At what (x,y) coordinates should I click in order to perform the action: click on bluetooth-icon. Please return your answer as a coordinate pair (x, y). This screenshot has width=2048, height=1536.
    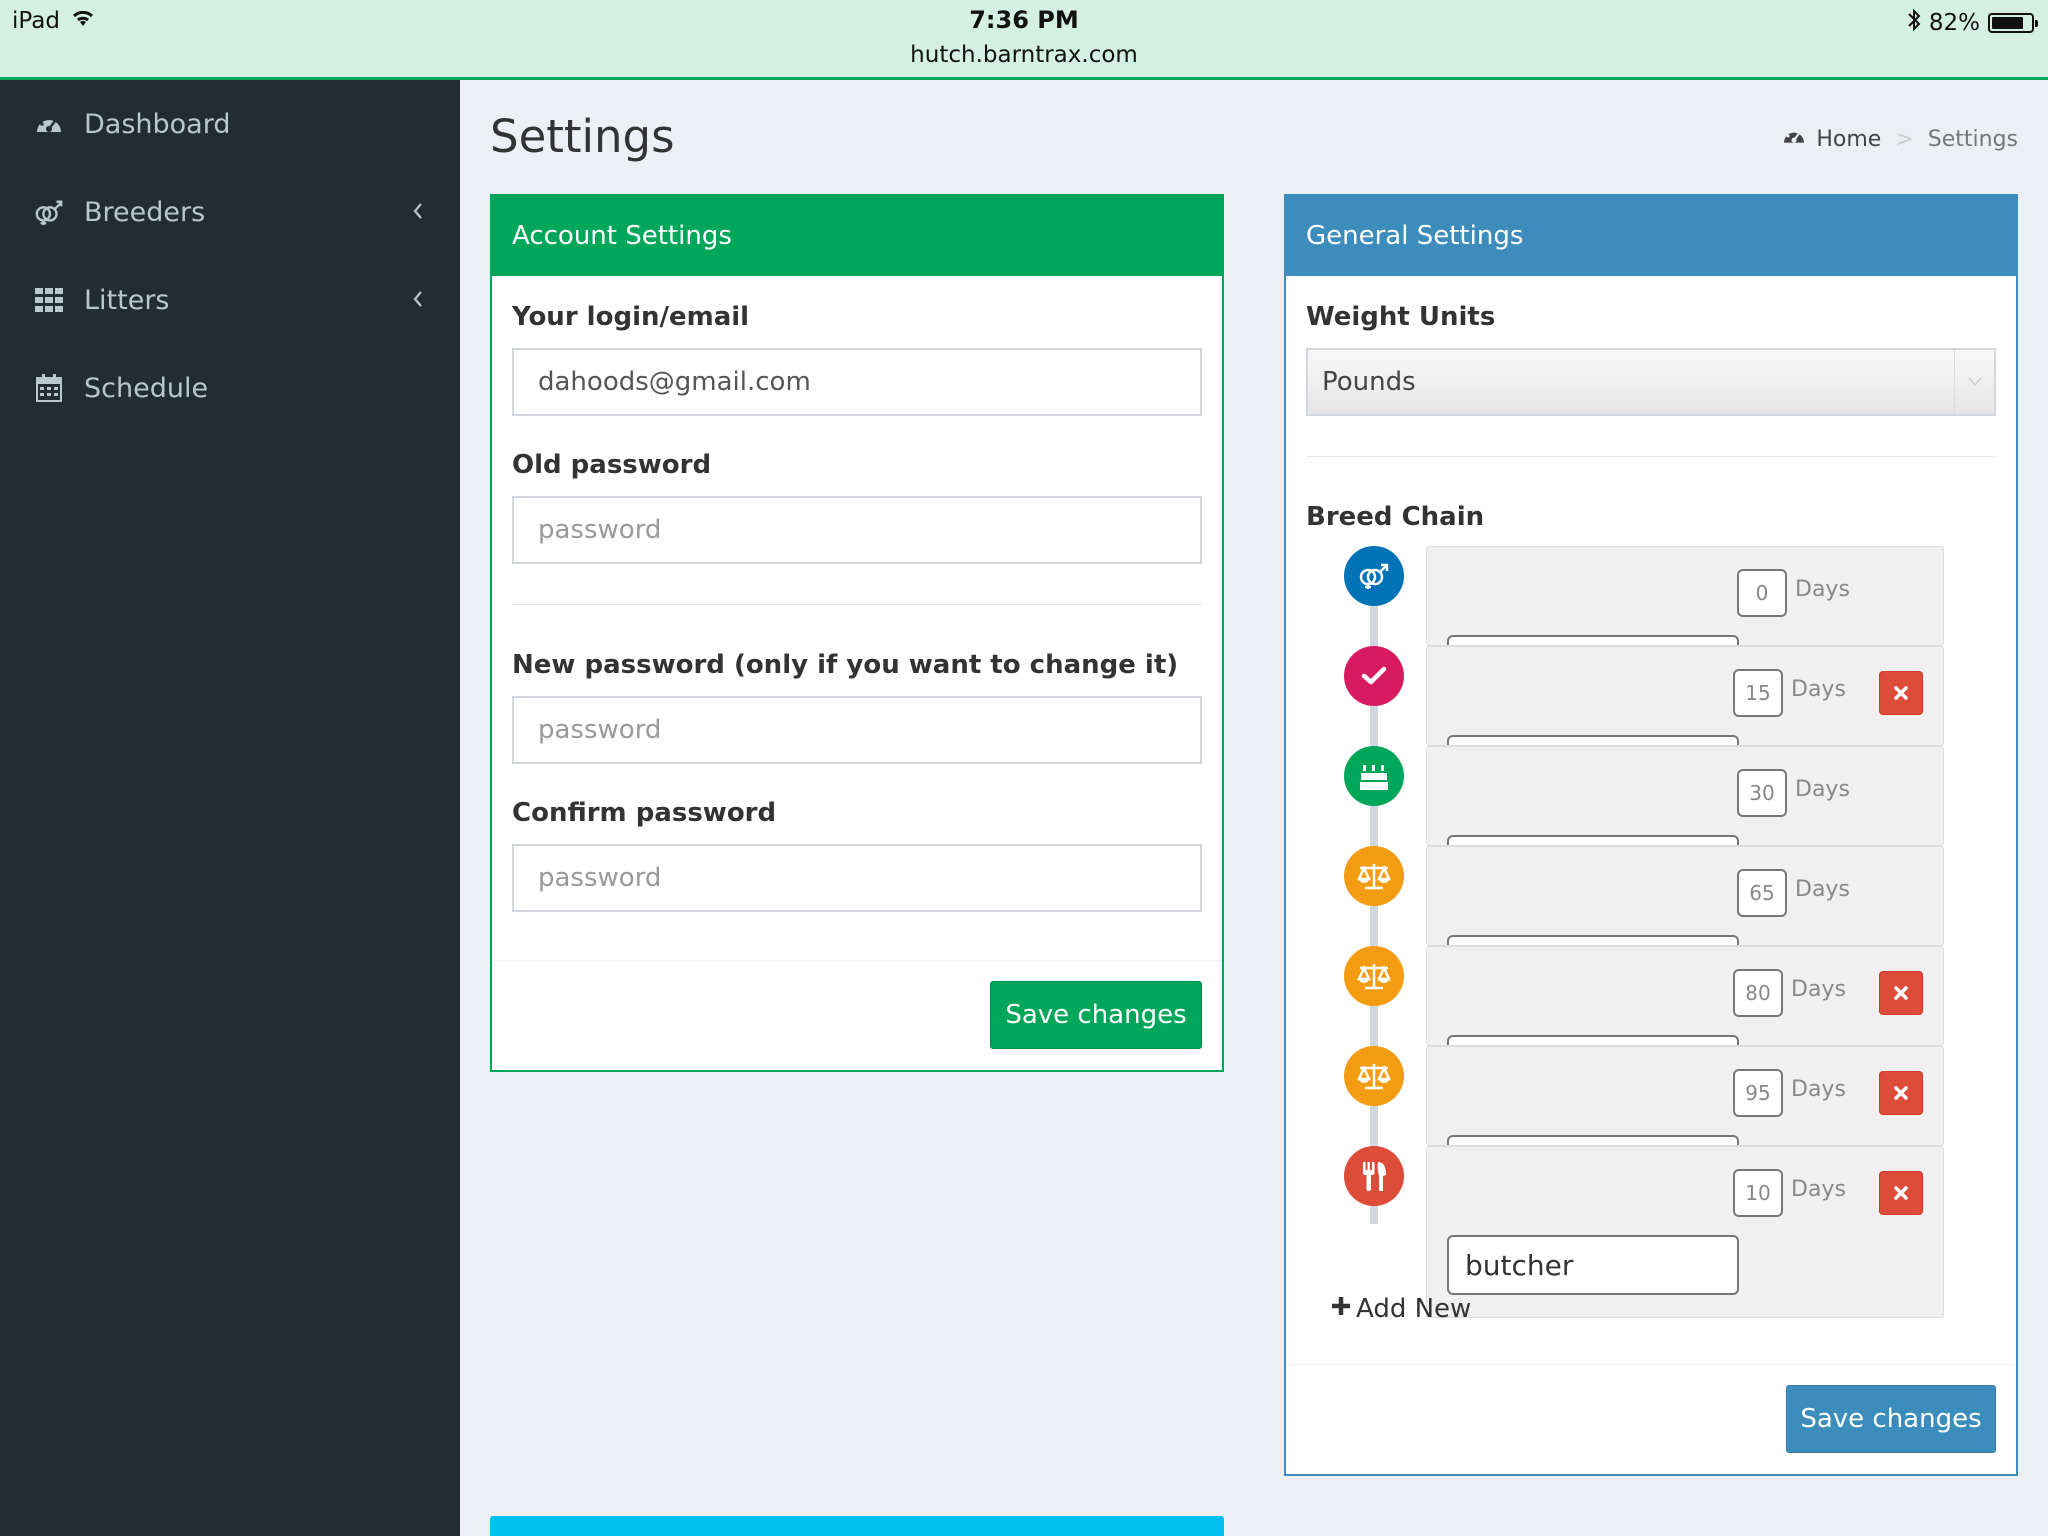
    Looking at the image, I should click on (1914, 23).